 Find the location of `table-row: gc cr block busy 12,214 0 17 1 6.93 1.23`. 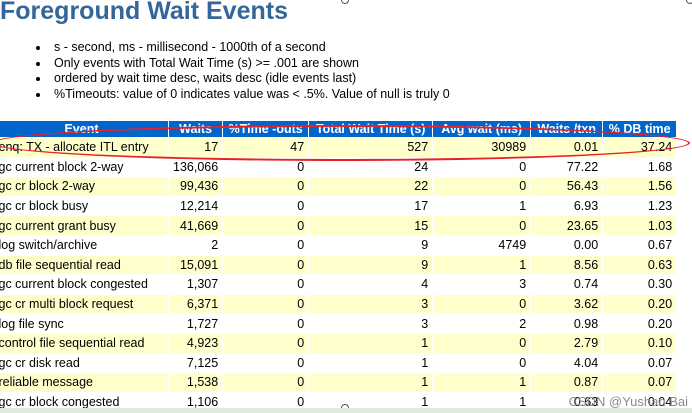

table-row: gc cr block busy 12,214 0 17 1 6.93 1.23 is located at coordinates (339, 206).